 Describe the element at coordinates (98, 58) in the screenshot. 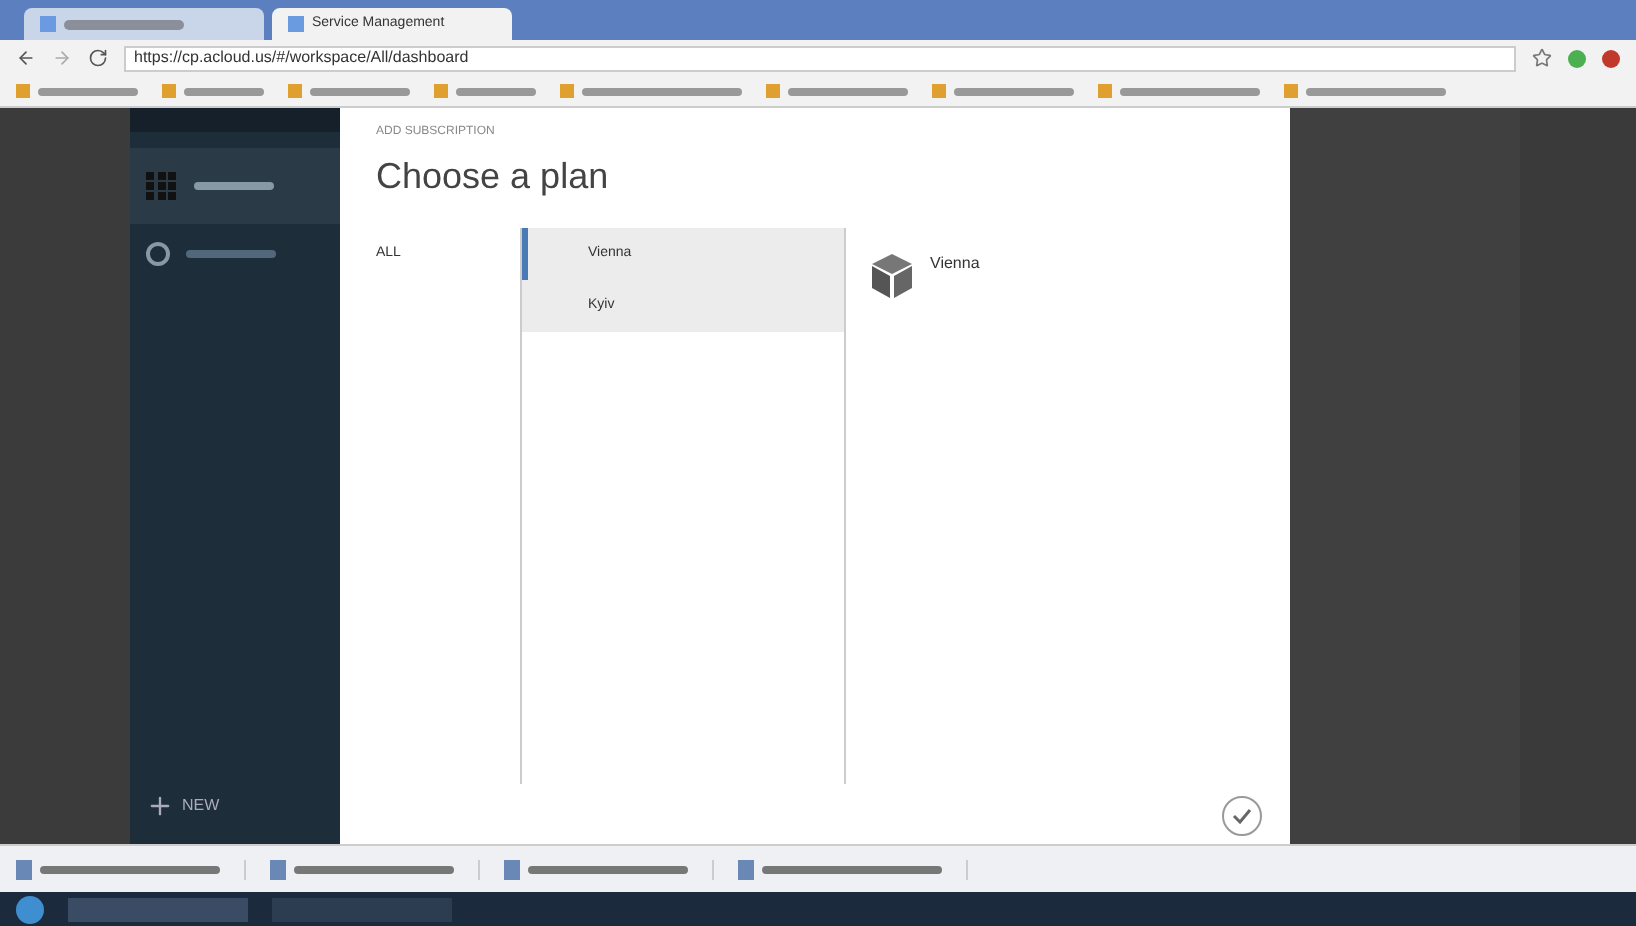

I see `reload-icon` at that location.